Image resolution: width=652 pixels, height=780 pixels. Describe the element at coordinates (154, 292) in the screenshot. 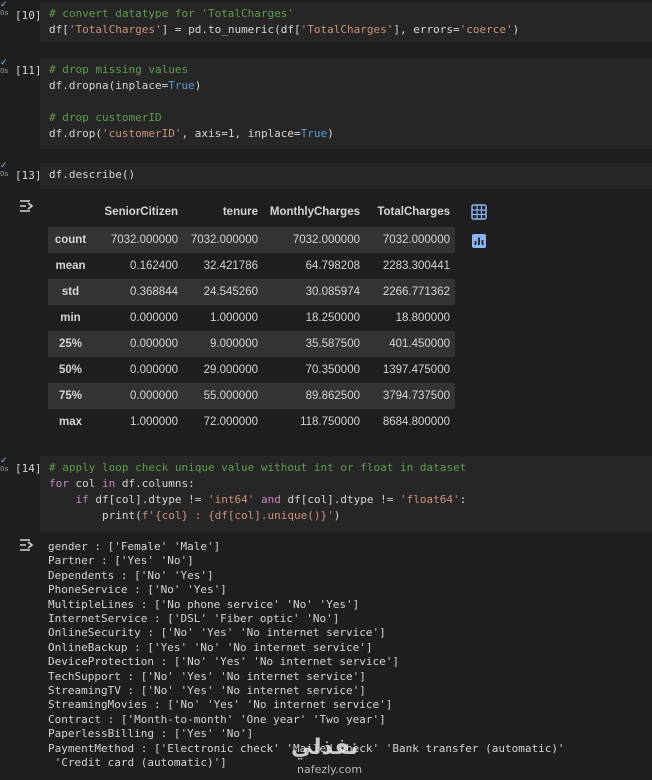

I see `table-cell: 0.368844` at that location.